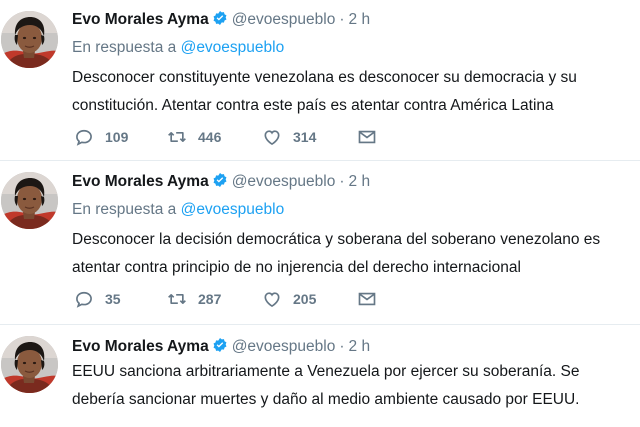  Describe the element at coordinates (305, 137) in the screenshot. I see `like-count: 314` at that location.